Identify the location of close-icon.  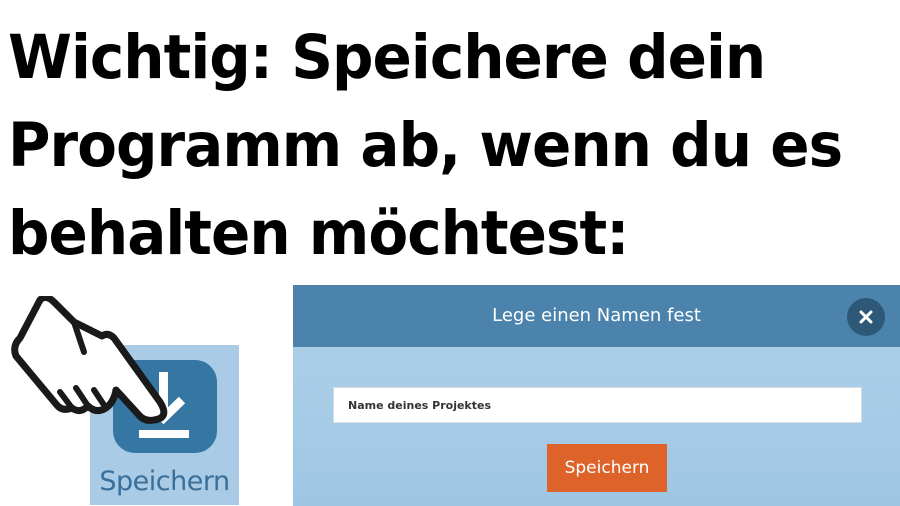
(866, 317).